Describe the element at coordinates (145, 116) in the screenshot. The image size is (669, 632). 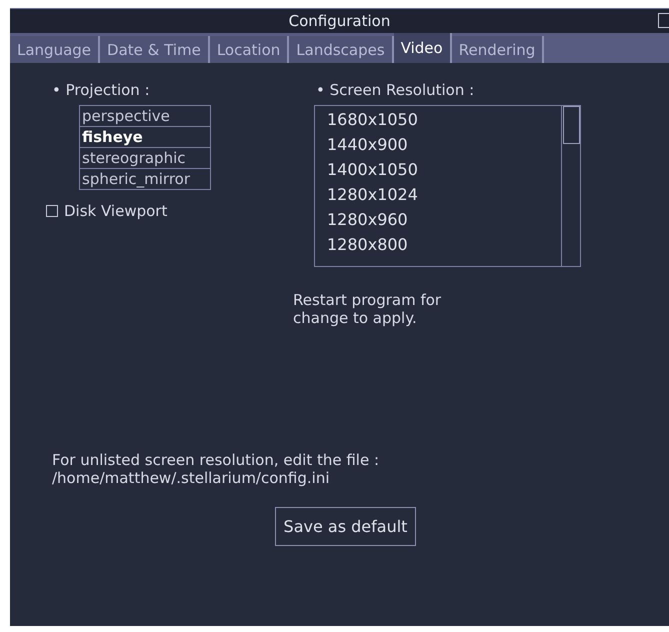
I see `projection-option: perspective` at that location.